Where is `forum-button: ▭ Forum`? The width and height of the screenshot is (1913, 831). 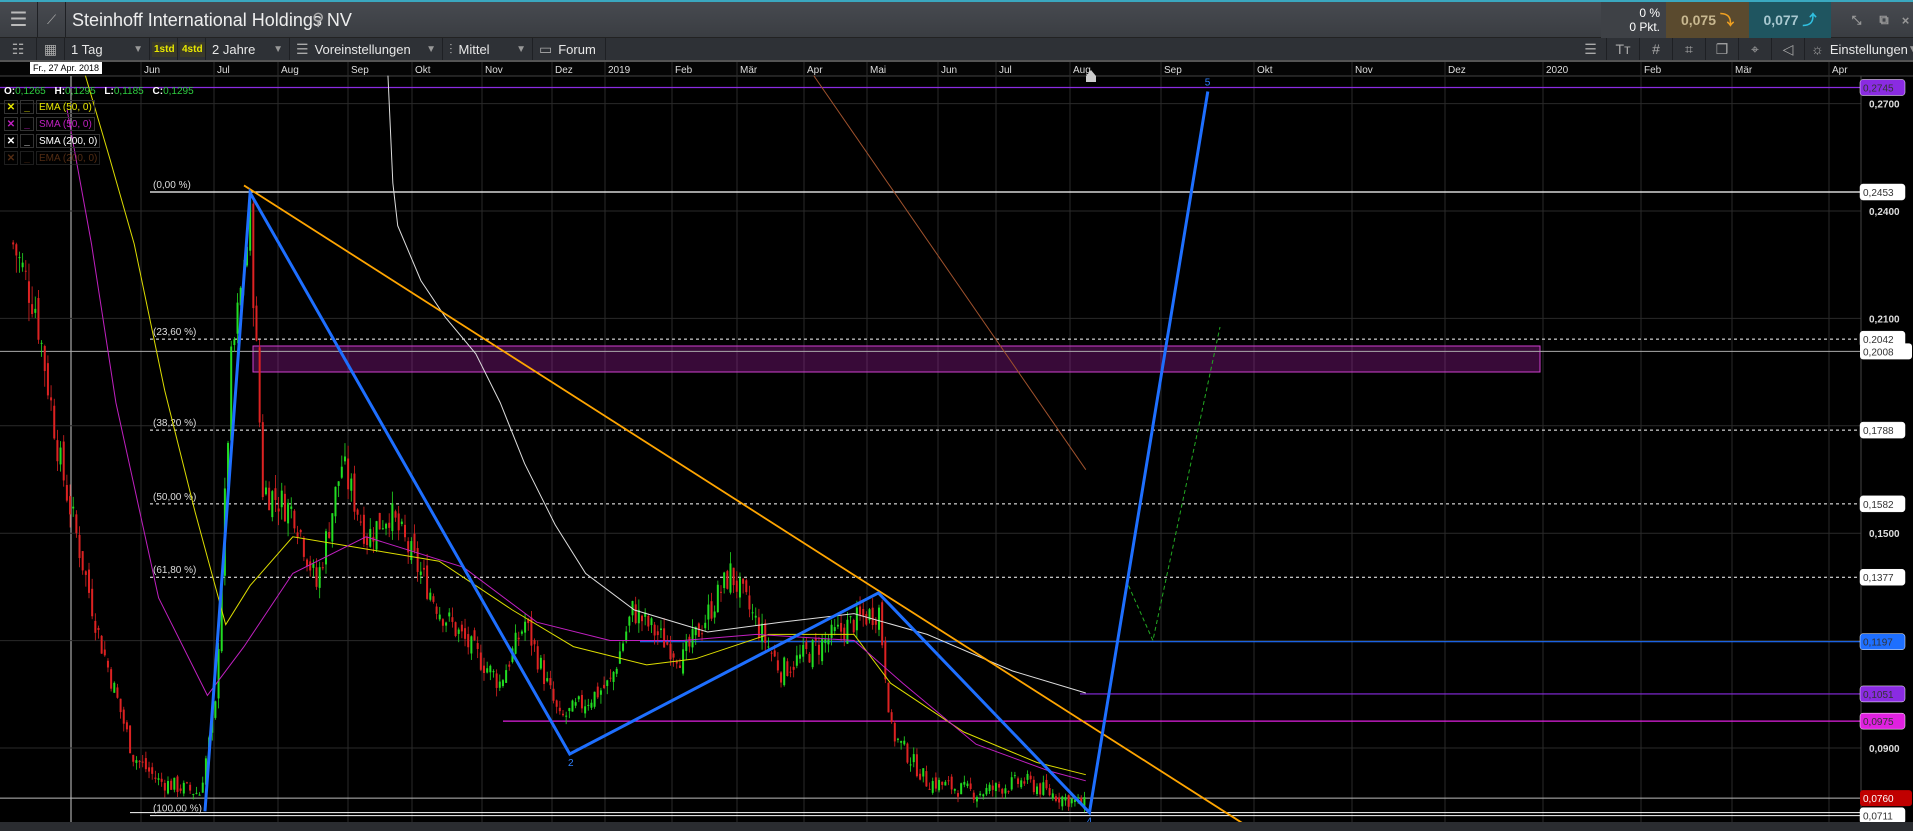 forum-button: ▭ Forum is located at coordinates (569, 49).